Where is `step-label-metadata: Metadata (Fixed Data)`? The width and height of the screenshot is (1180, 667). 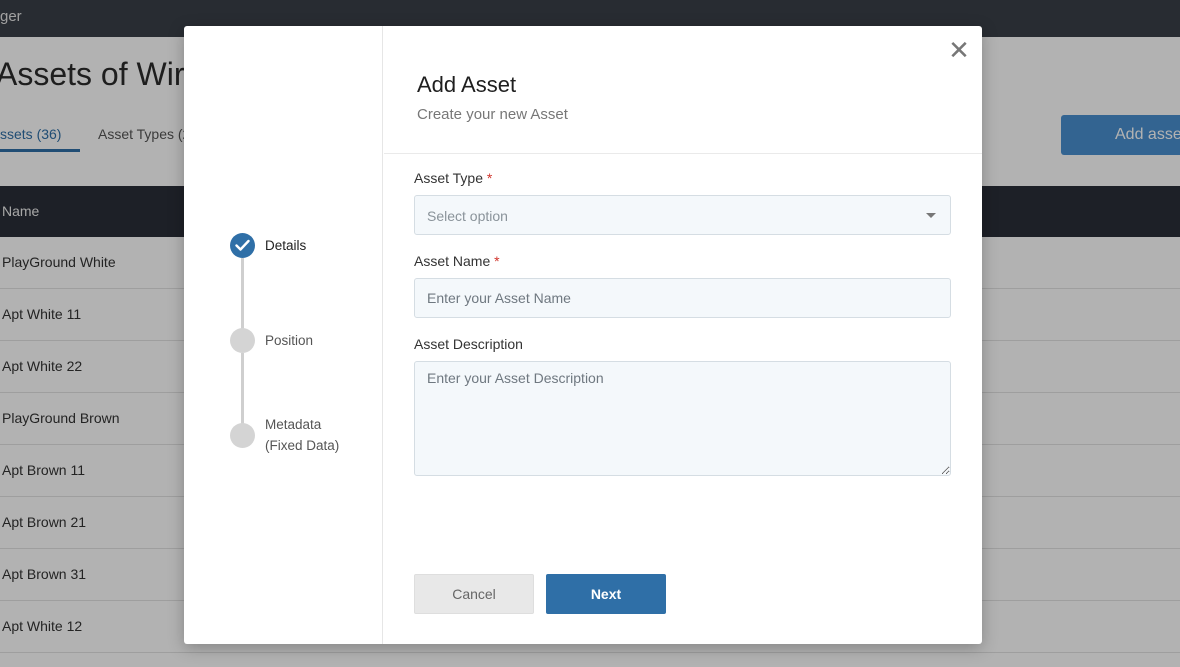
step-label-metadata: Metadata (Fixed Data) is located at coordinates (302, 435).